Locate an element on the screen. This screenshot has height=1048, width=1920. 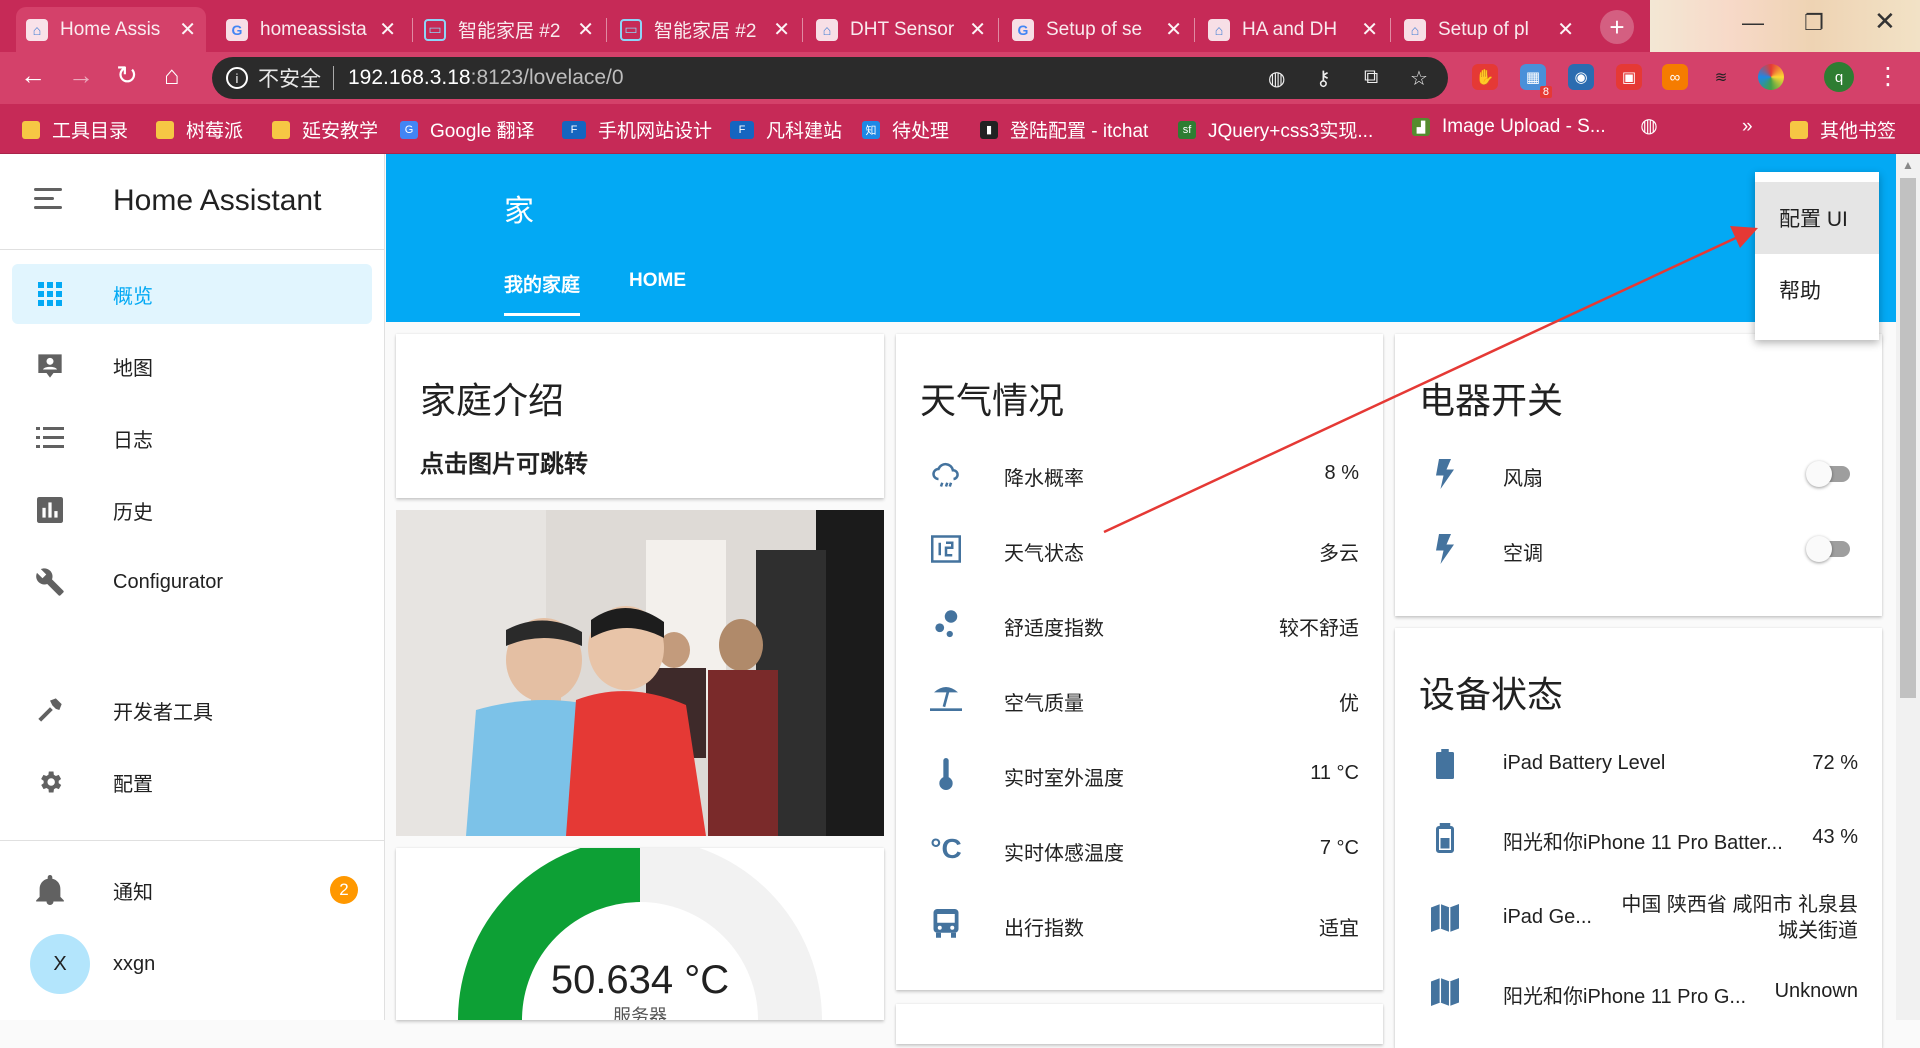
next-card is located at coordinates (1139, 1024).